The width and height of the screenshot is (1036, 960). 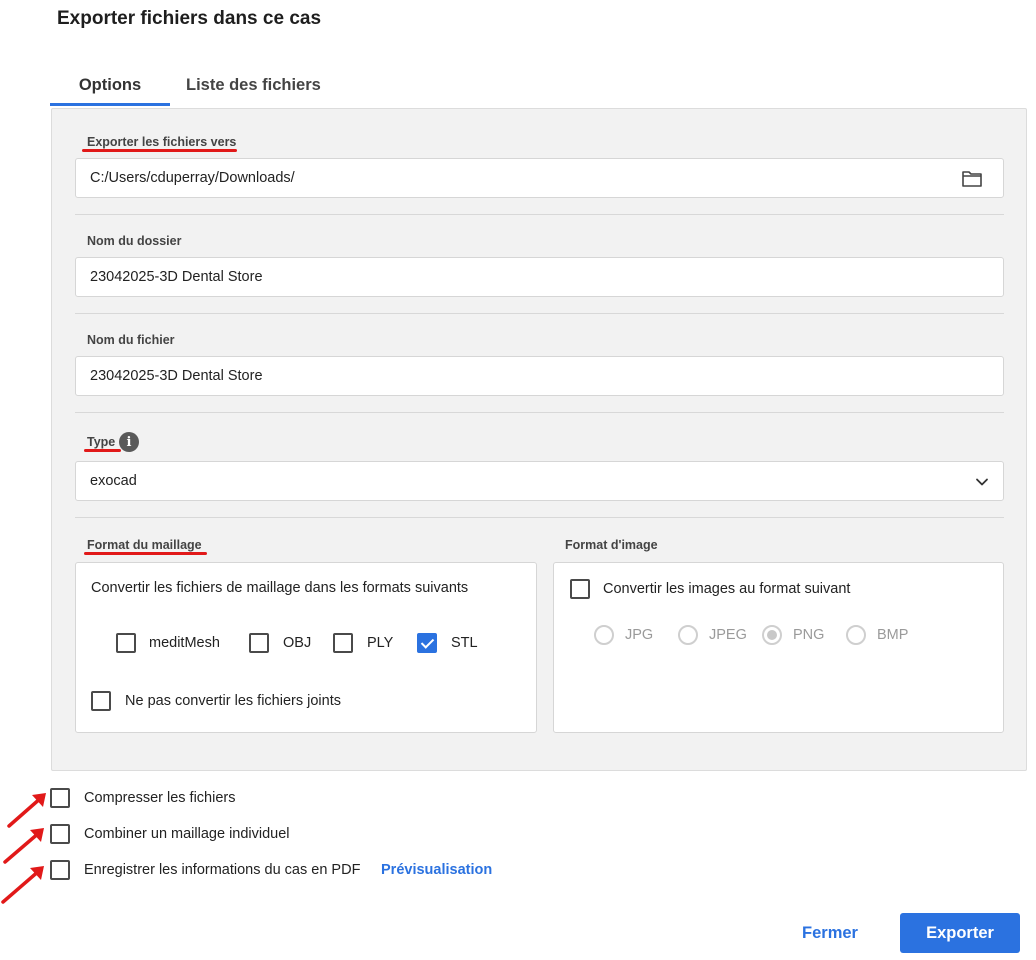 I want to click on export-path-label: Exporter les fichiers vers, so click(x=162, y=142).